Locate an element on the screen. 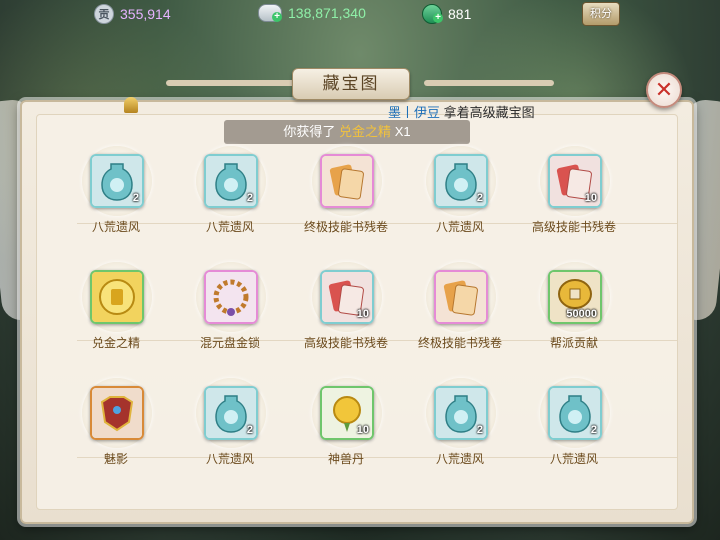  bell-icon is located at coordinates (131, 105).